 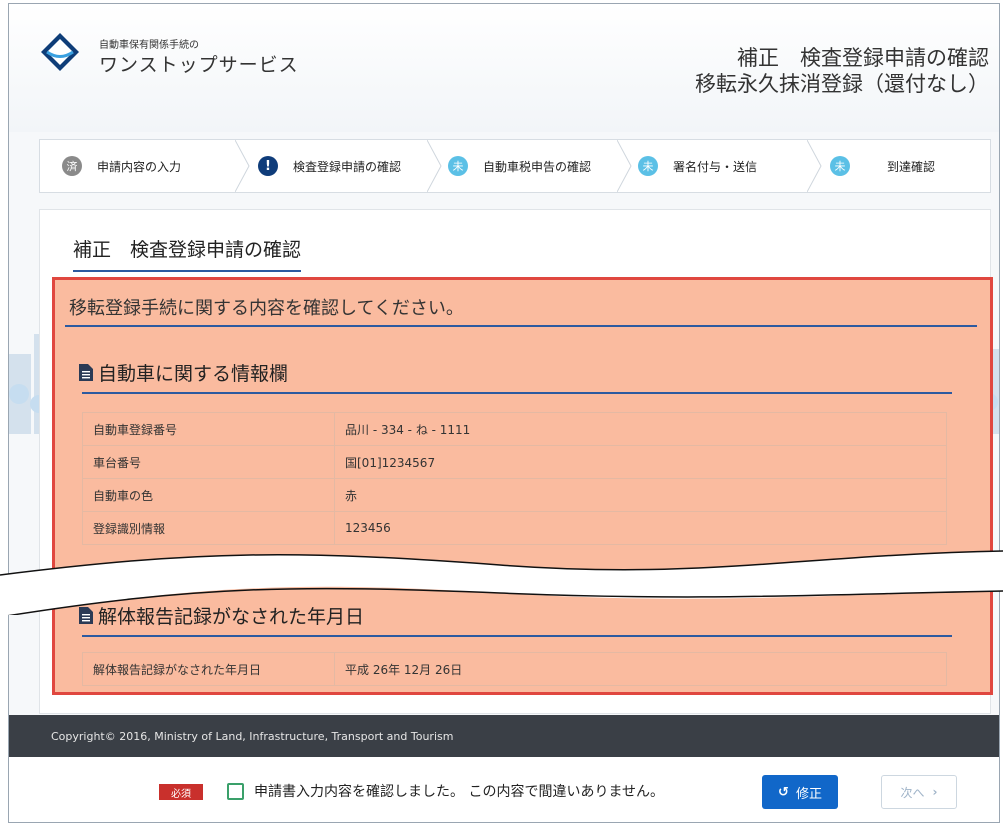 I want to click on step-label: 署名付与・送信, so click(x=715, y=166).